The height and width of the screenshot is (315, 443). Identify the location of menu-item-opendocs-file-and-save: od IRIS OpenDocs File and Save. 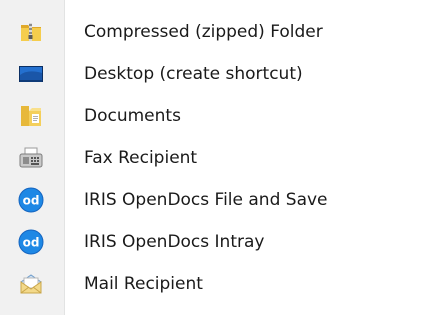
(221, 200).